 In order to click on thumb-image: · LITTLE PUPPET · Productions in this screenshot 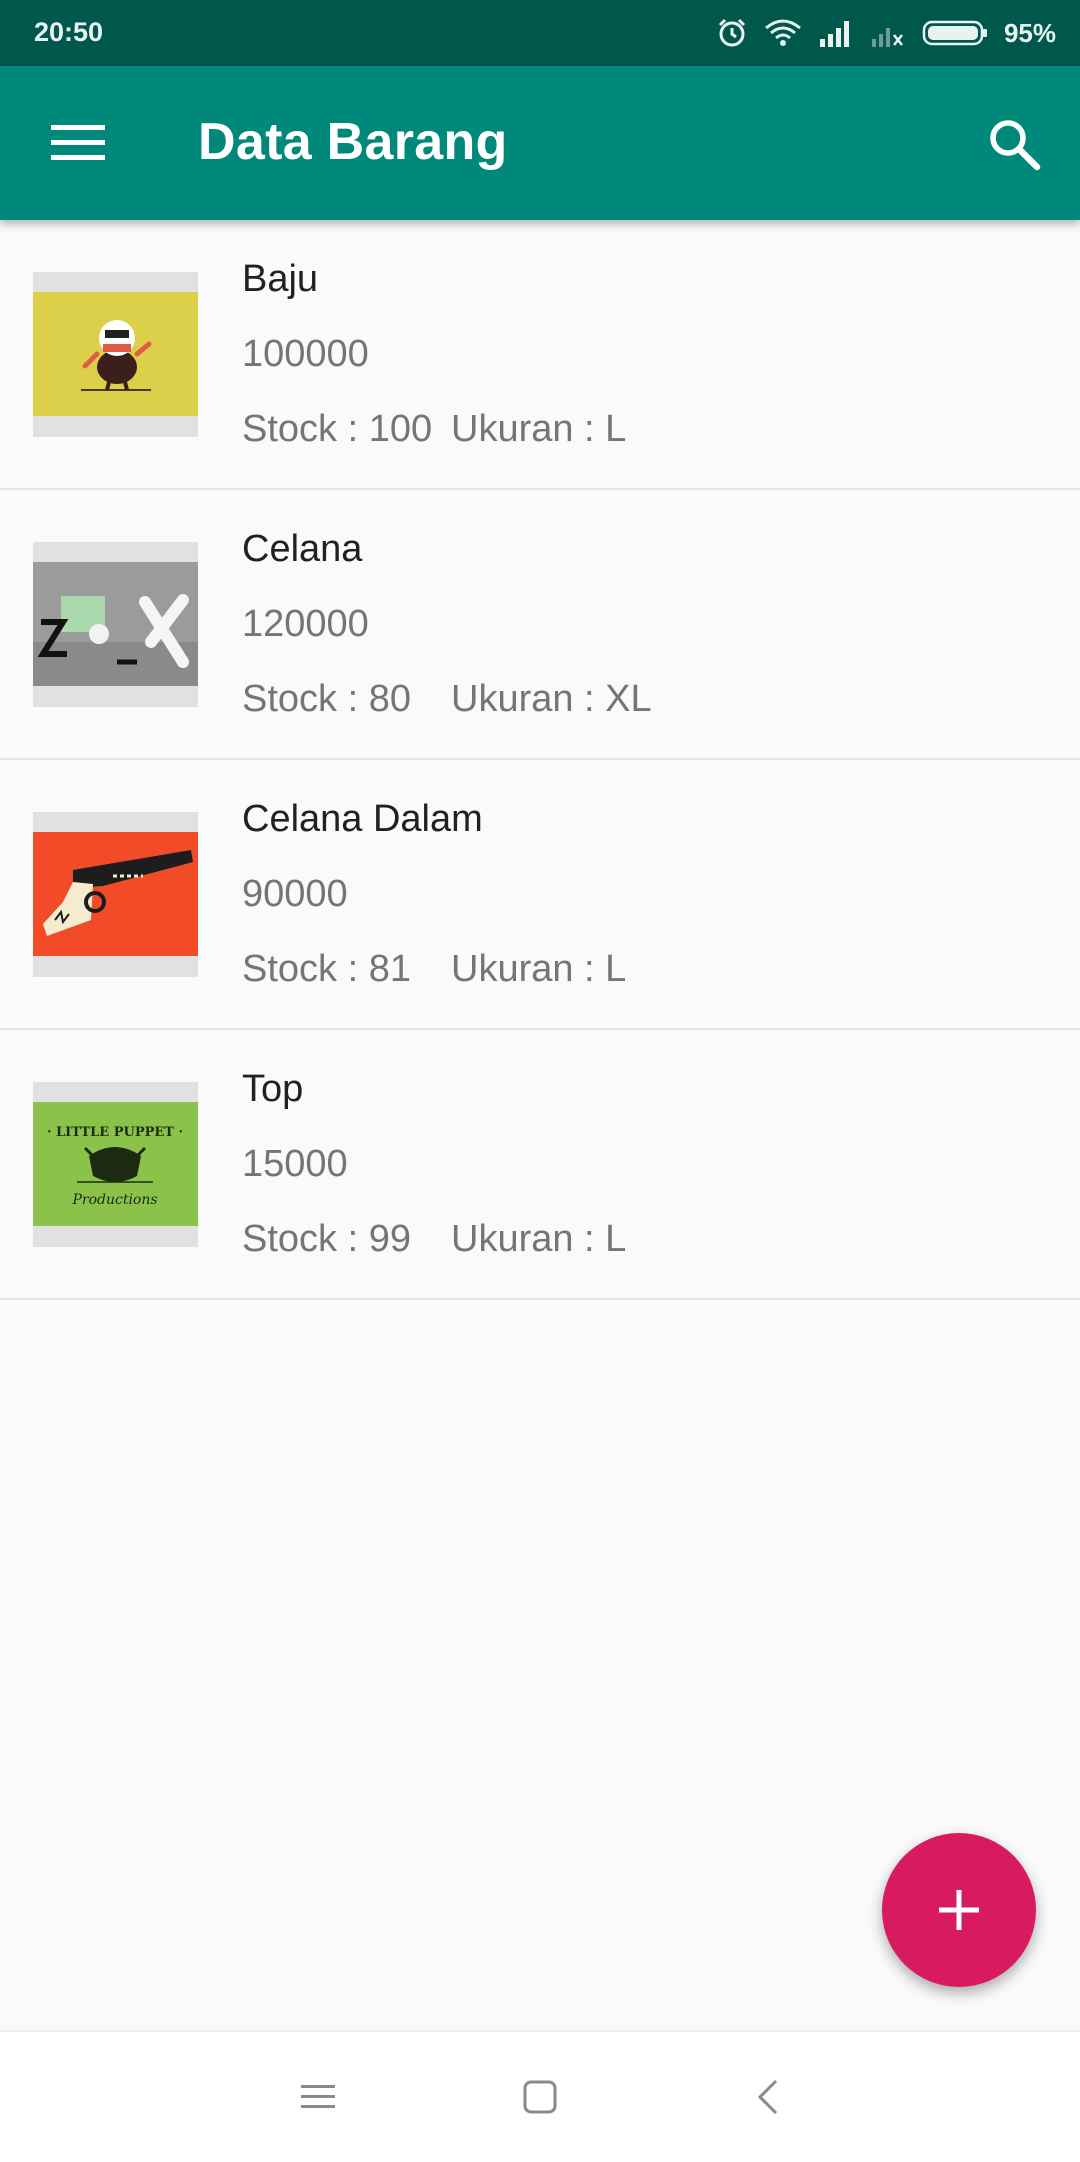, I will do `click(115, 1164)`.